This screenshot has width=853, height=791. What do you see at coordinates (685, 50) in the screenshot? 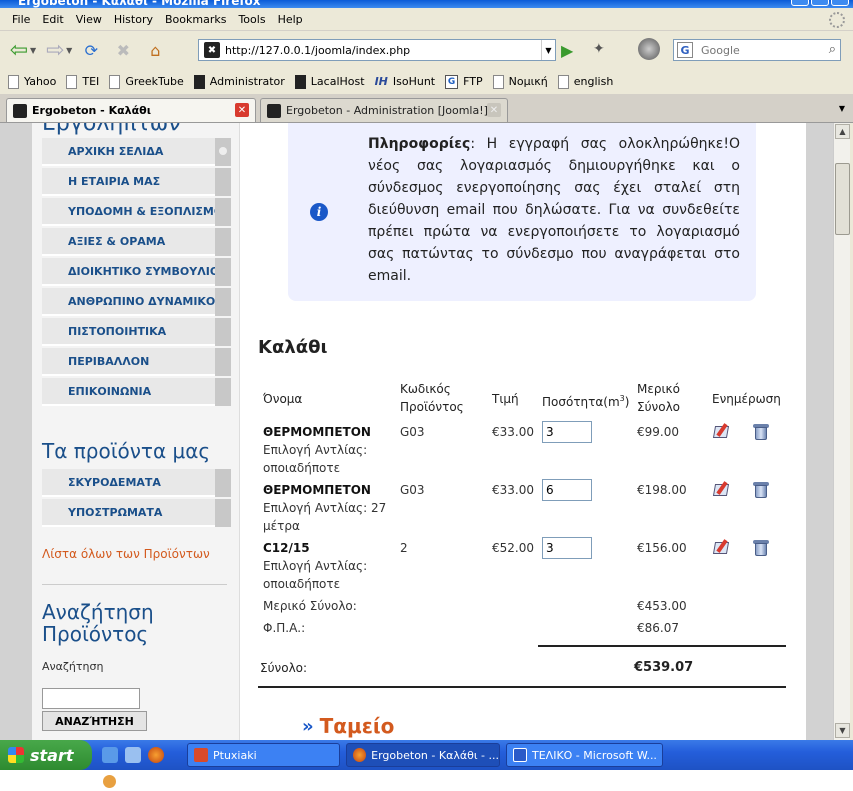
I see `google-engine-icon: G` at bounding box center [685, 50].